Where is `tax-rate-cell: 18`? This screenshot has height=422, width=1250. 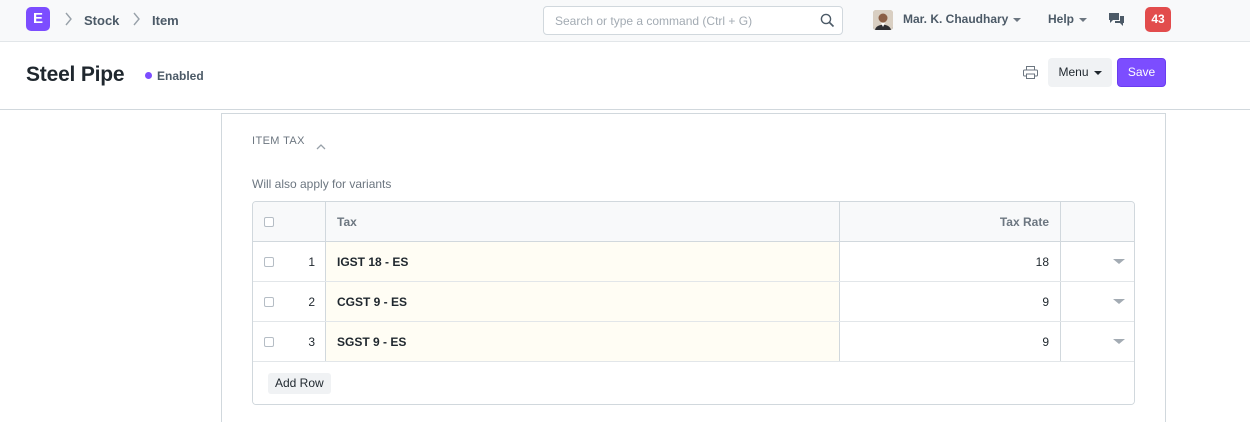
tax-rate-cell: 18 is located at coordinates (950, 261).